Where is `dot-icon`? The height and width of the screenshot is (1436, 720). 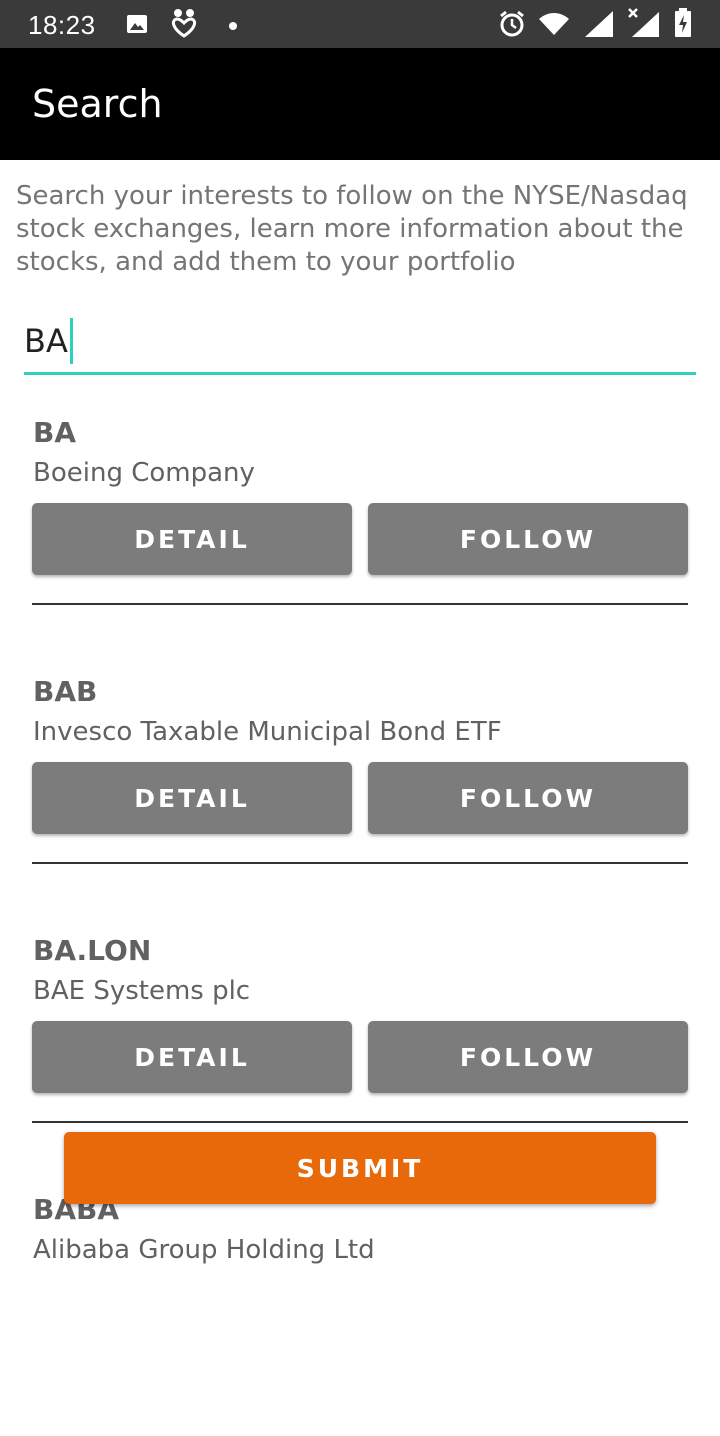 dot-icon is located at coordinates (233, 27).